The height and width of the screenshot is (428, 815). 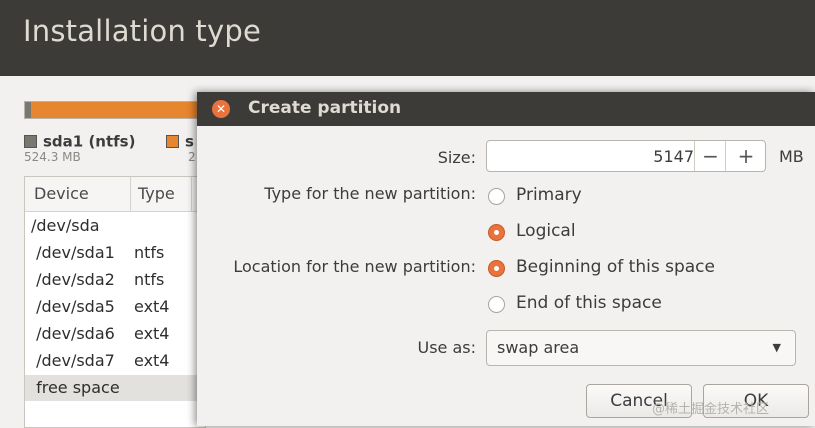 I want to click on use-as-value: swap area, so click(x=538, y=347).